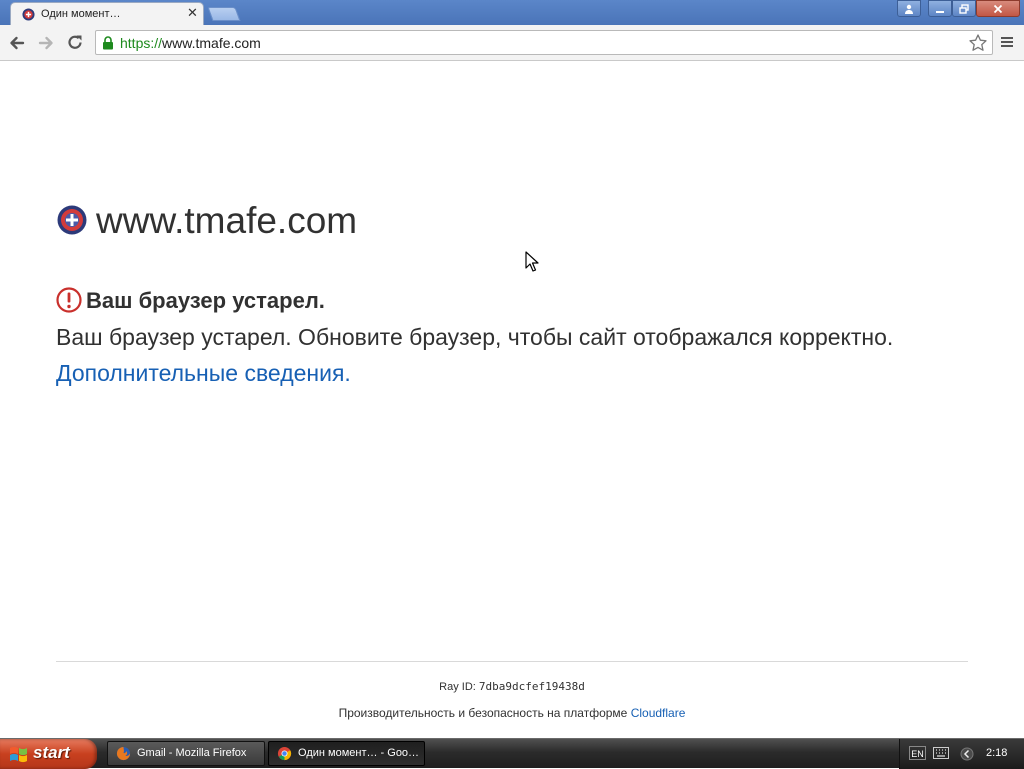  What do you see at coordinates (205, 300) in the screenshot?
I see `warning-heading: Ваш браузер устарел.` at bounding box center [205, 300].